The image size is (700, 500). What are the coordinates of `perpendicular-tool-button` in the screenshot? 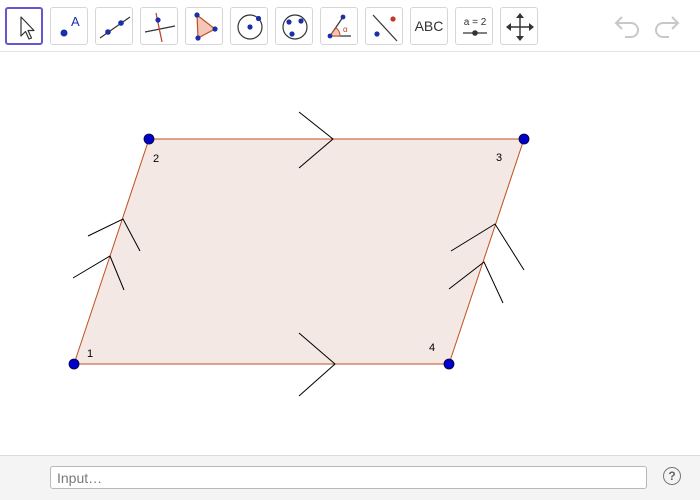 It's located at (159, 26).